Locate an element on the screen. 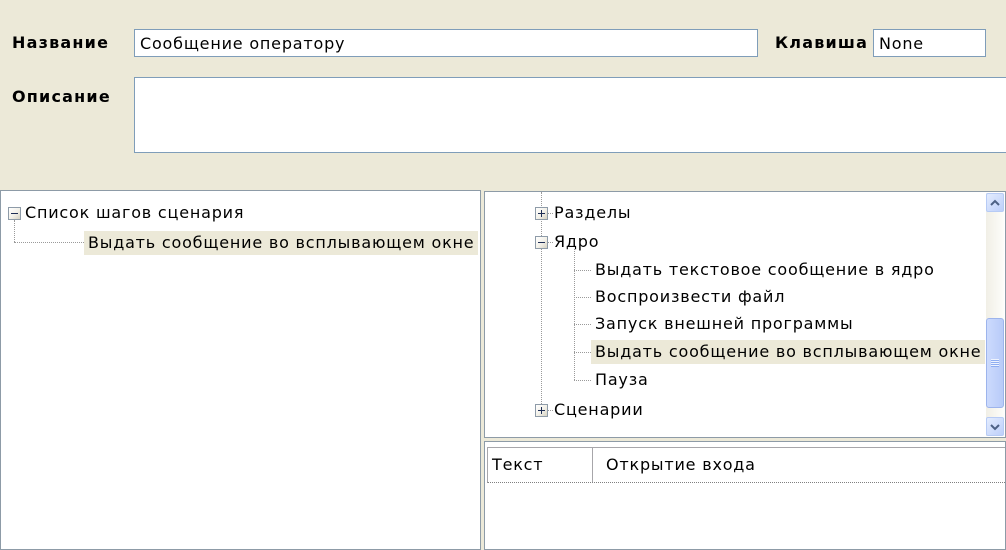 This screenshot has height=550, width=1006. scroll-up-button is located at coordinates (995, 202).